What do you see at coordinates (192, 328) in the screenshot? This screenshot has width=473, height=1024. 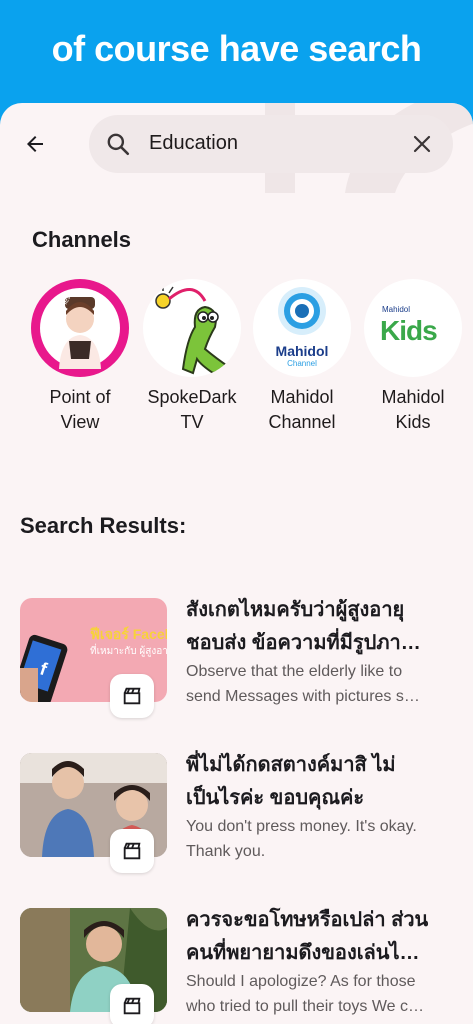 I see `channel-avatar` at bounding box center [192, 328].